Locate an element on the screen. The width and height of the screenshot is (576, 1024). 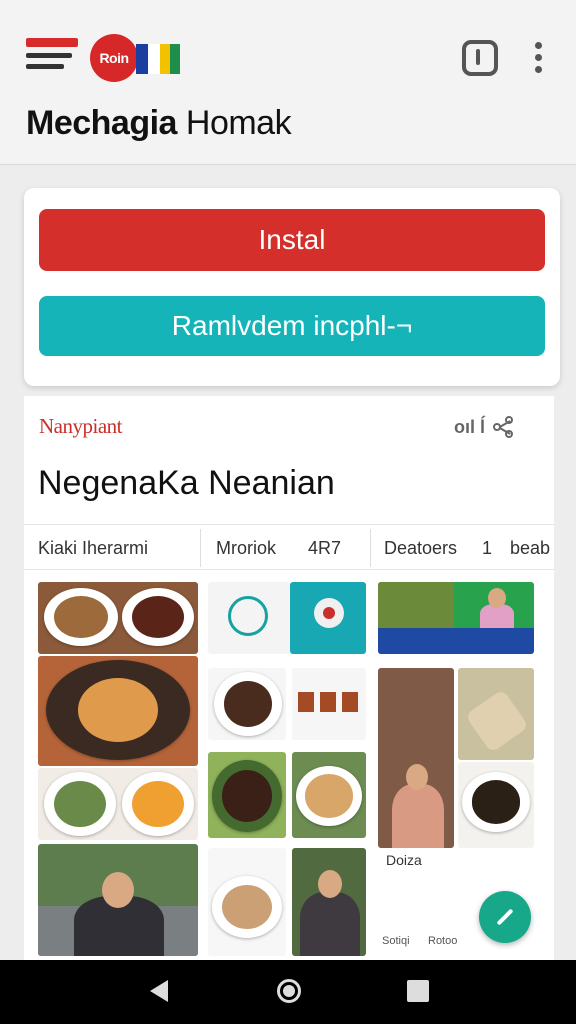
edit-fab-button is located at coordinates (505, 917).